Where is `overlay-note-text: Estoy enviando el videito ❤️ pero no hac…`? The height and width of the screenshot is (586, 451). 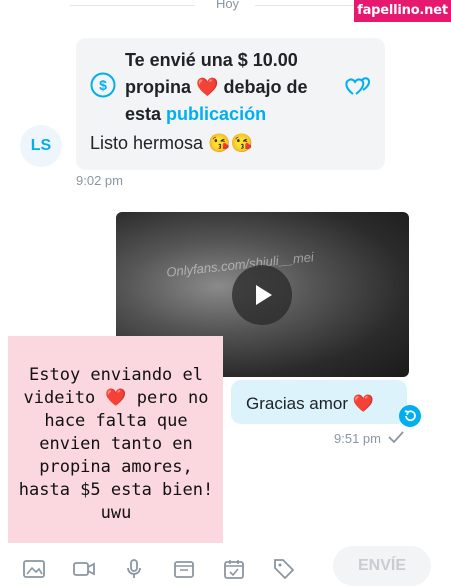
overlay-note-text: Estoy enviando el videito ❤️ pero no hac… is located at coordinates (116, 444).